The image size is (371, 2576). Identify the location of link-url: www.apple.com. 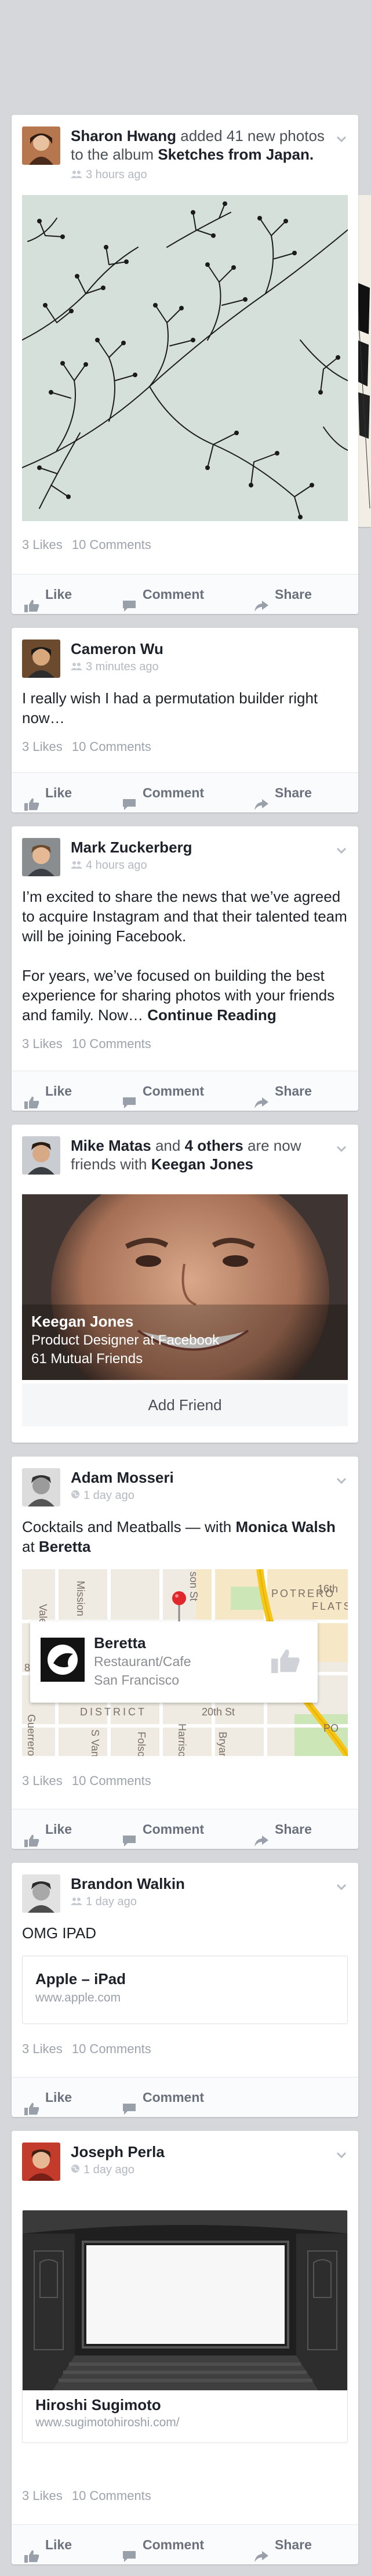
(78, 1997).